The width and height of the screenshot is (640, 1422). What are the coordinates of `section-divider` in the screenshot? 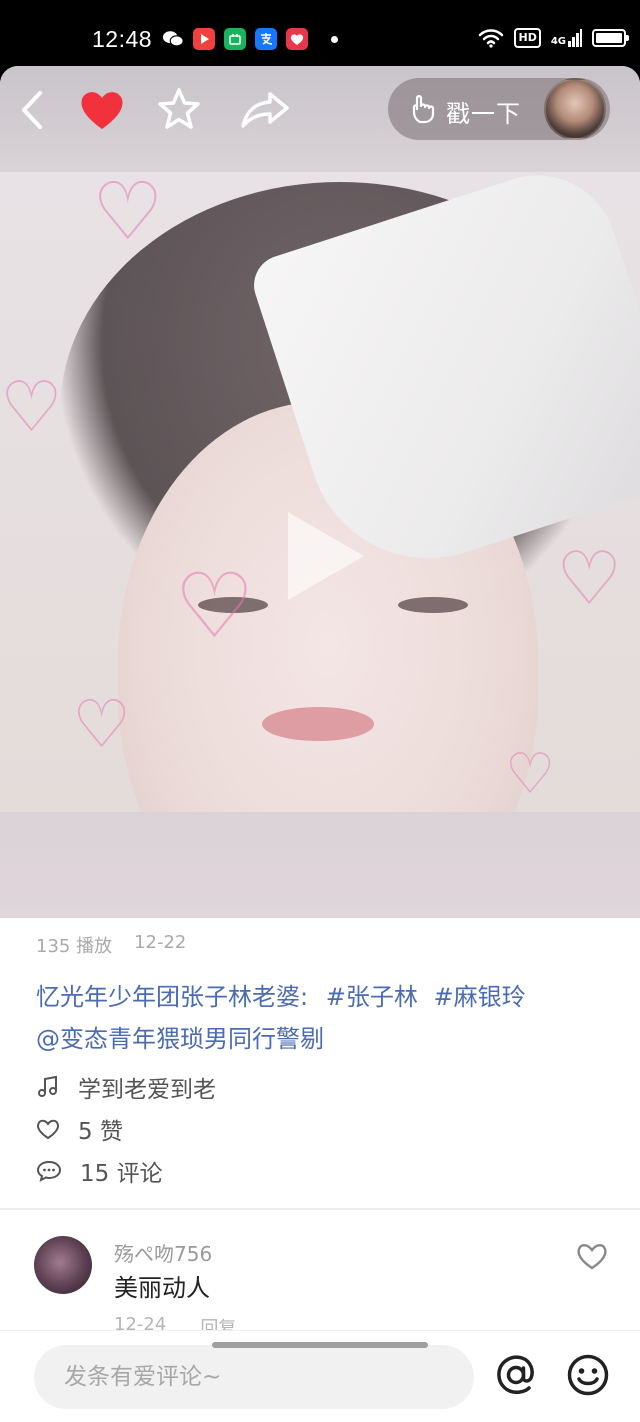 It's located at (320, 1209).